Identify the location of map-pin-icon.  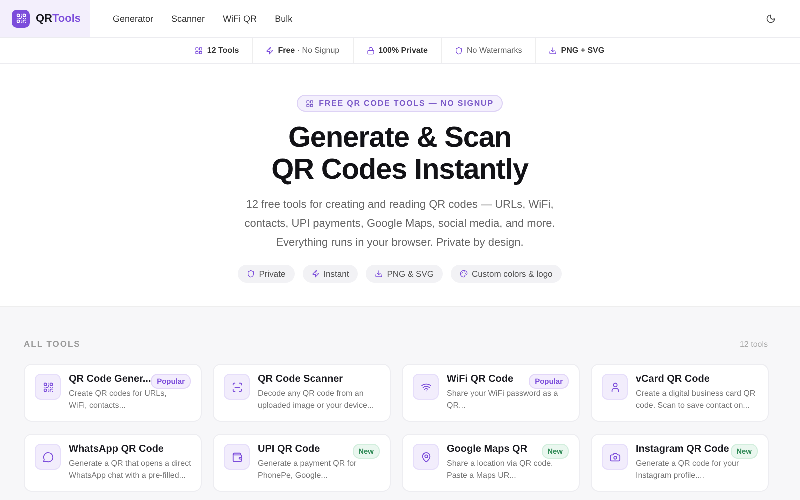
(426, 457).